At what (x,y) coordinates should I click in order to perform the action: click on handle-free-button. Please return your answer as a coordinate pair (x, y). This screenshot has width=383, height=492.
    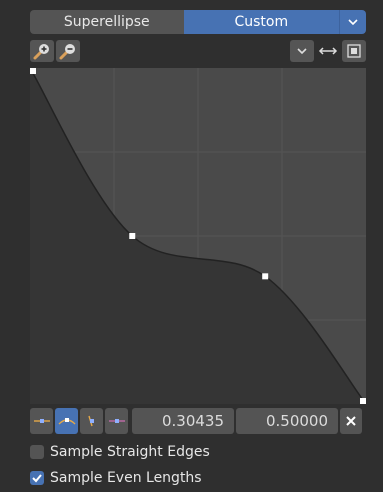
    Looking at the image, I should click on (116, 421).